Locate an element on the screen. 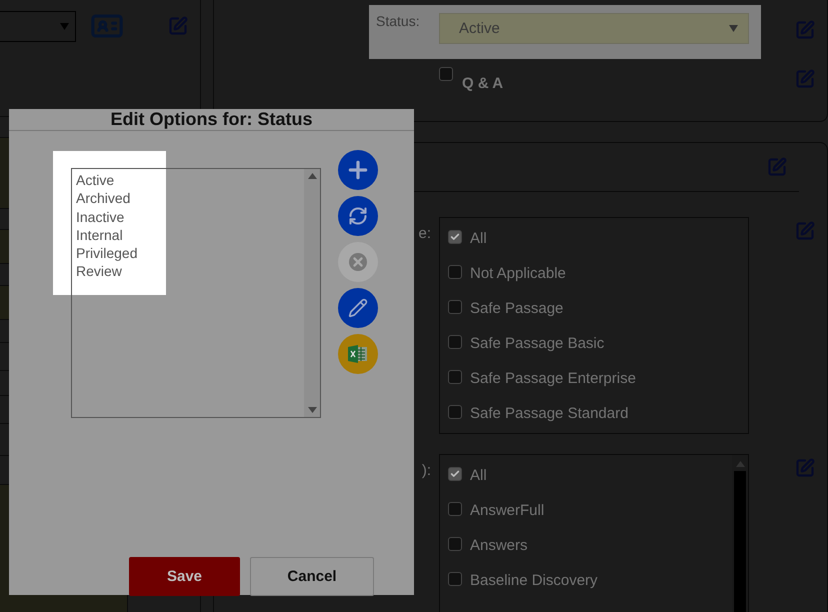 The width and height of the screenshot is (828, 612). options-listbox: Active Archived Inactive Internal Privileged Review is located at coordinates (196, 293).